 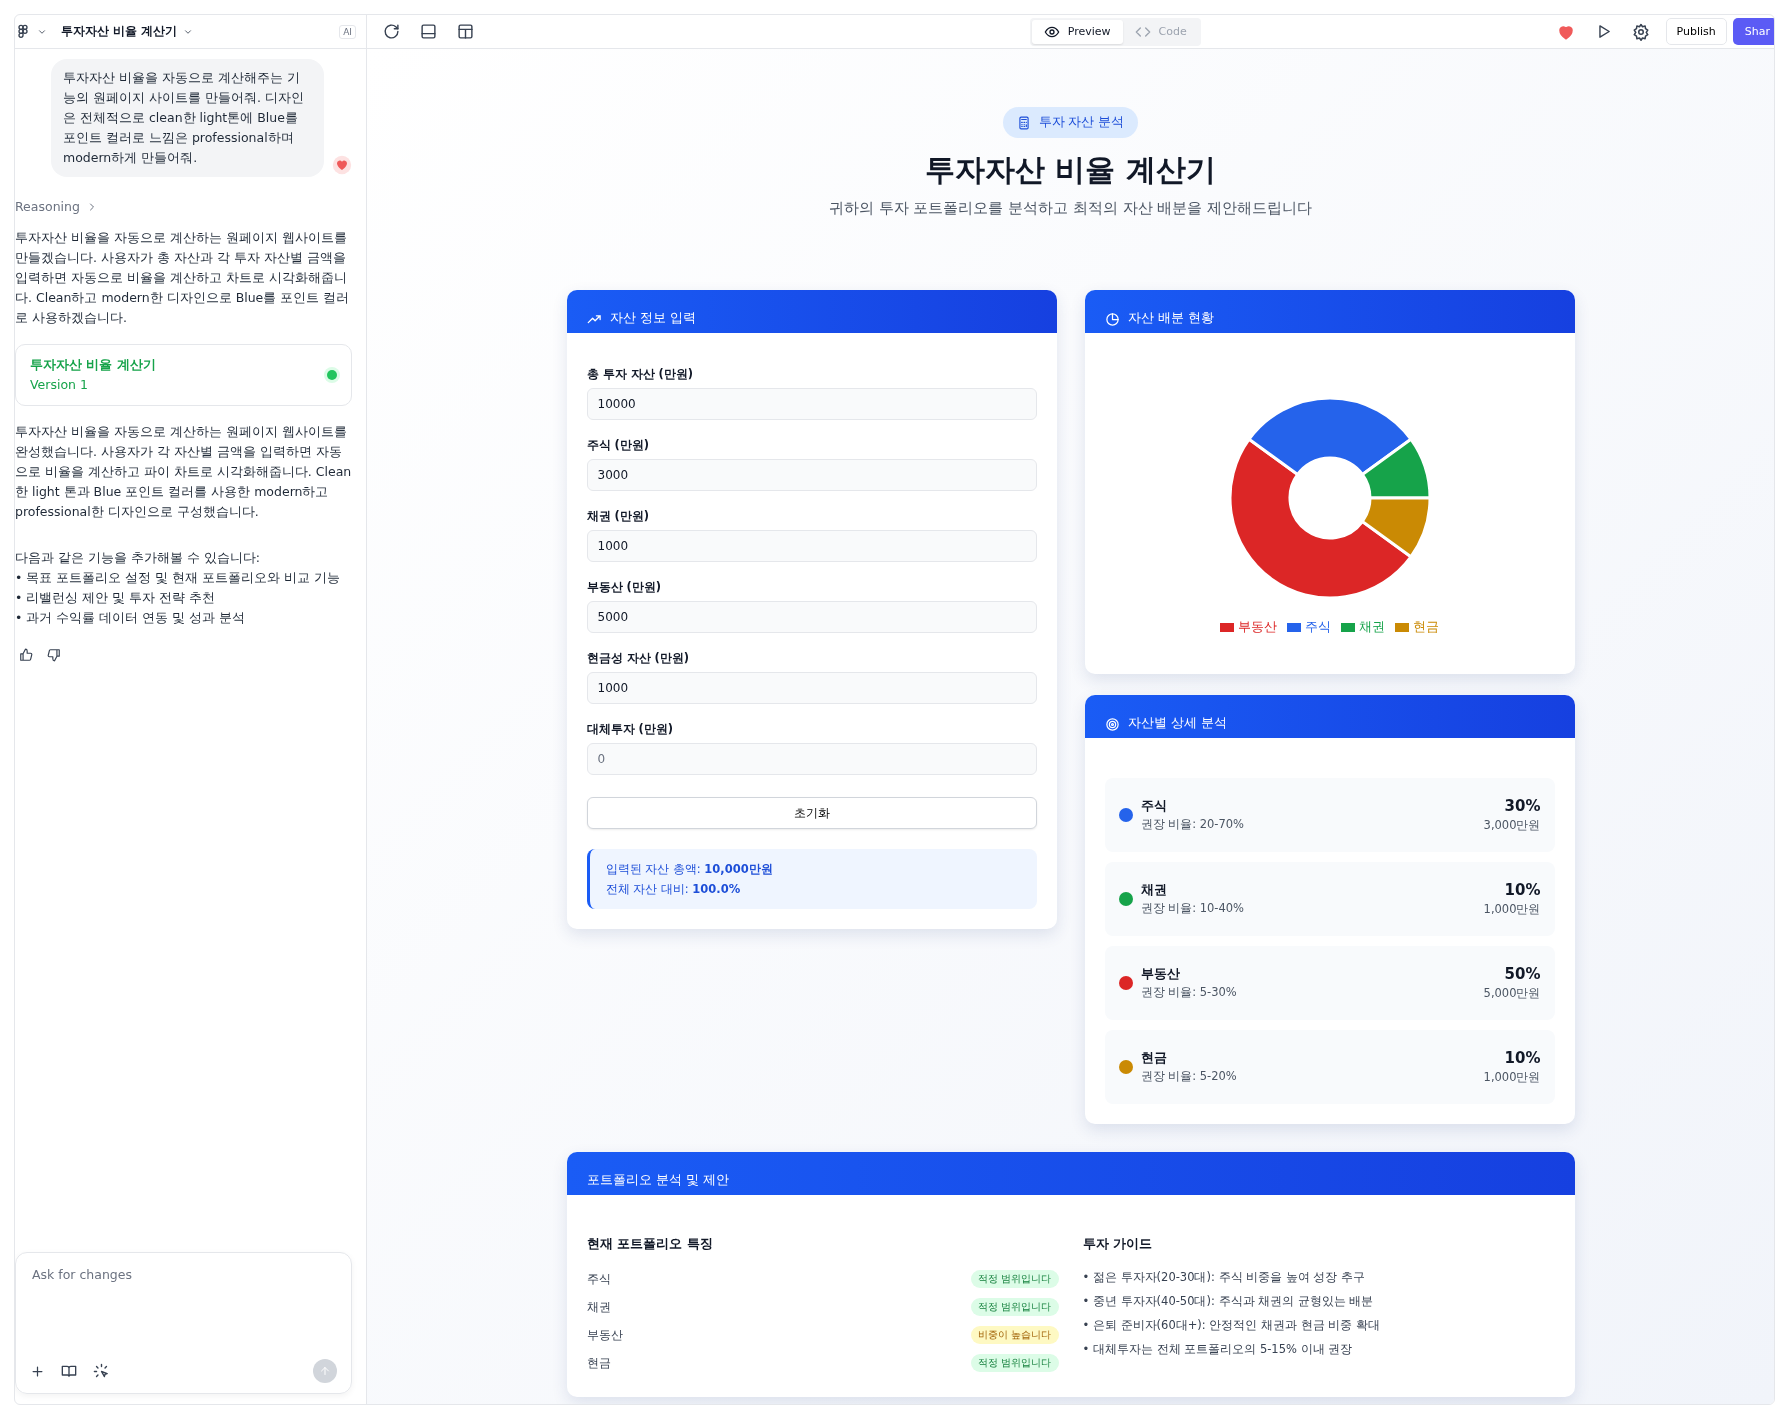 I want to click on card-title: 포트폴리오 분석 및 제안, so click(x=657, y=1180).